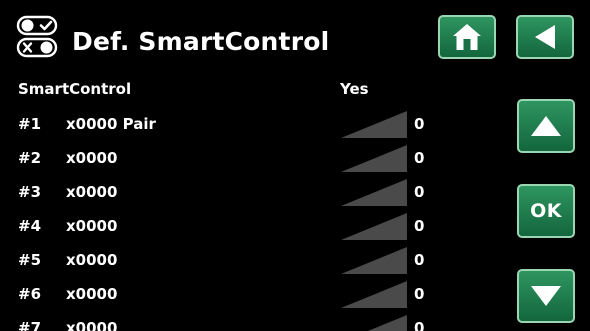  I want to click on scroll-down-button, so click(546, 296).